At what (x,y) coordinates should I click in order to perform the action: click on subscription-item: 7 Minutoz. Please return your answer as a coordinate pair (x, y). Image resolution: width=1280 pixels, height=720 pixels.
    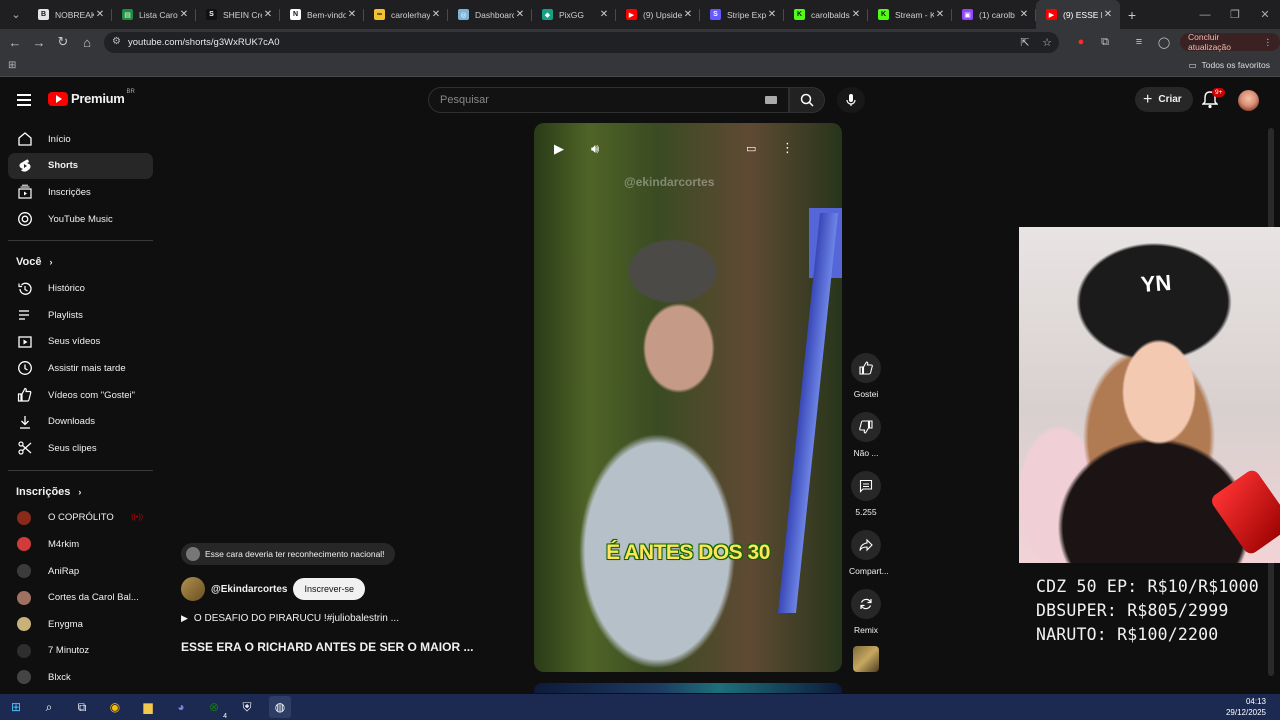
    Looking at the image, I should click on (80, 651).